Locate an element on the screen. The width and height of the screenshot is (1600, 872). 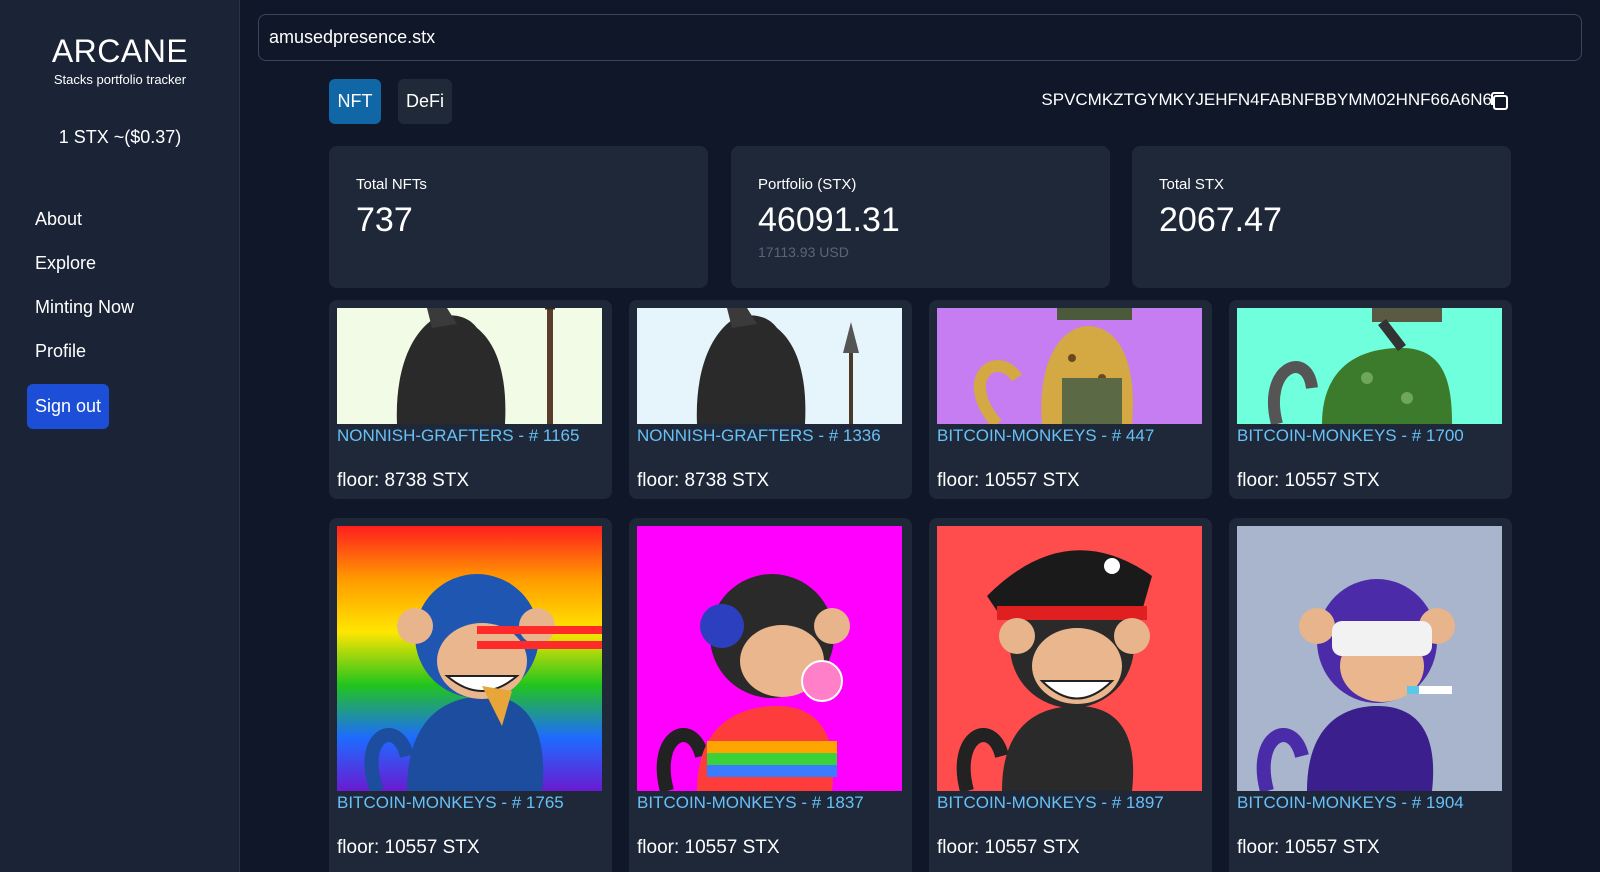
brand: ARCANE Stacks portfolio tracker is located at coordinates (120, 60).